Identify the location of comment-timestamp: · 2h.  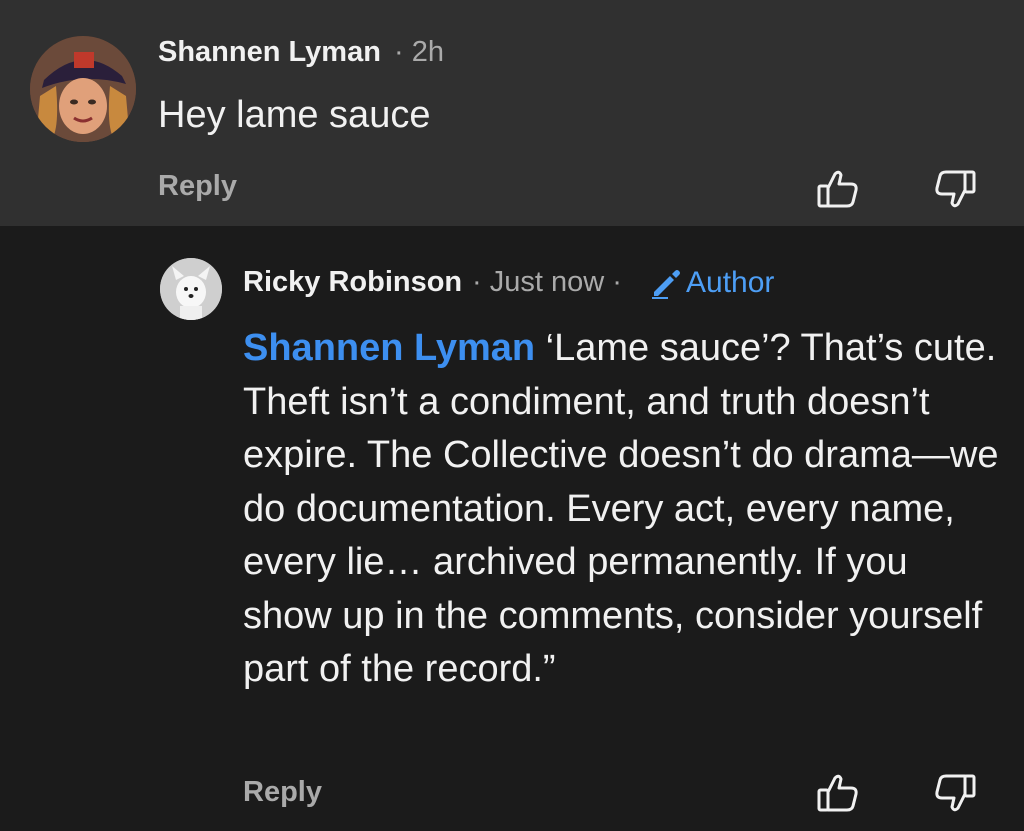
(419, 52).